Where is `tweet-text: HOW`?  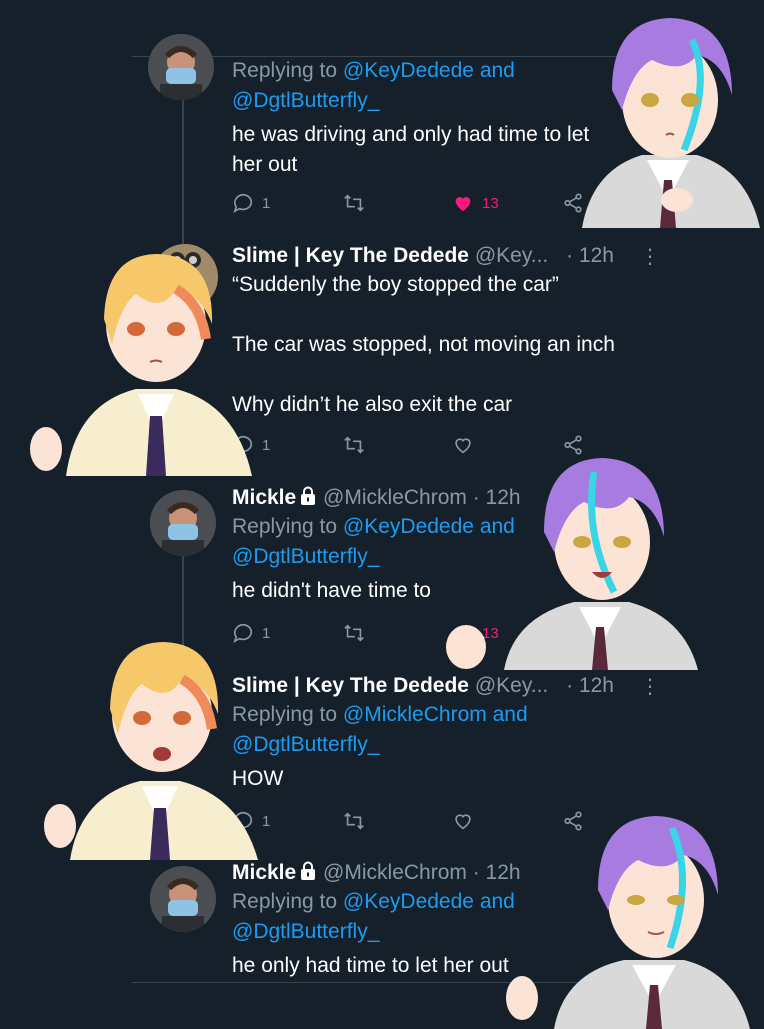 tweet-text: HOW is located at coordinates (258, 778).